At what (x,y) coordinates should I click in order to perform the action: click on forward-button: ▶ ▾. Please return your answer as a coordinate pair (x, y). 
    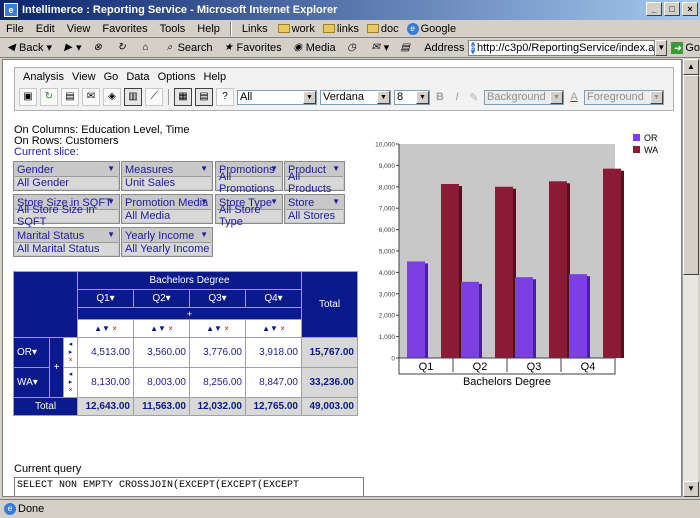
    Looking at the image, I should click on (72, 48).